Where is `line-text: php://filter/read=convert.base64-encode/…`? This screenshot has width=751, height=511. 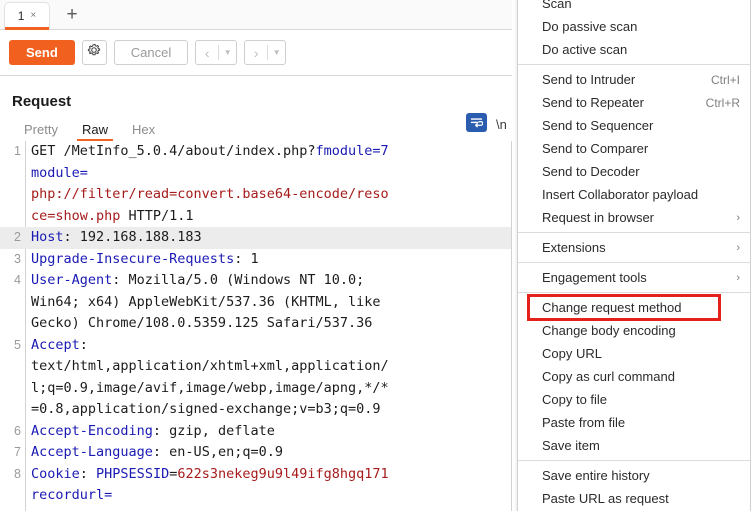 line-text: php://filter/read=convert.base64-encode/… is located at coordinates (207, 195).